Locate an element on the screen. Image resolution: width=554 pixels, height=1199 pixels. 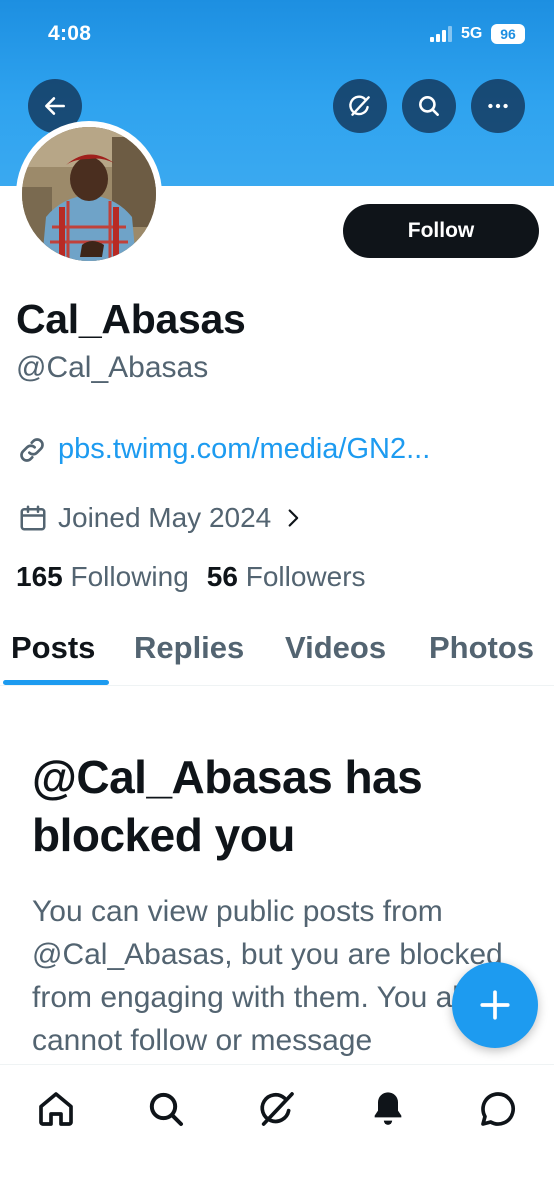
following-link: 165 Following is located at coordinates (102, 576).